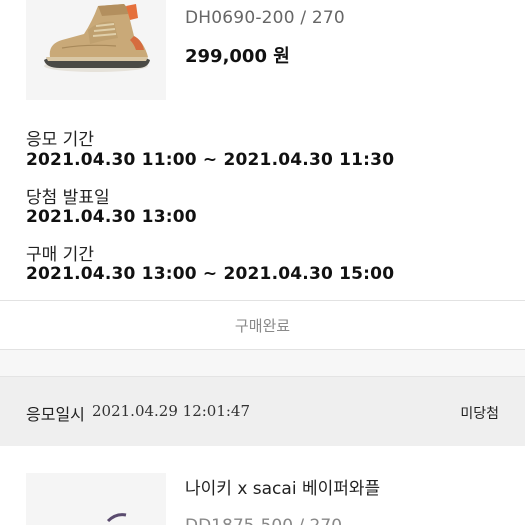 The image size is (525, 525). I want to click on entry-period-label: 응모 기간, so click(60, 140).